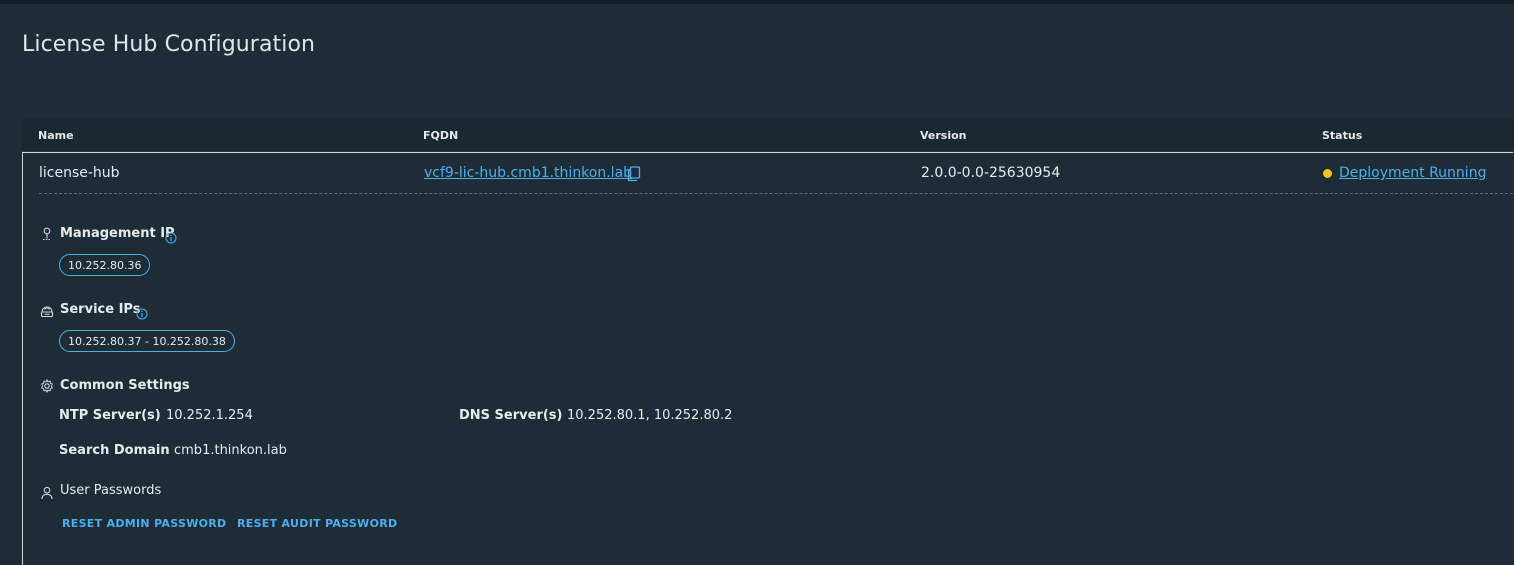  What do you see at coordinates (230, 450) in the screenshot?
I see `search-domain-value: cmb1.thinkon.lab` at bounding box center [230, 450].